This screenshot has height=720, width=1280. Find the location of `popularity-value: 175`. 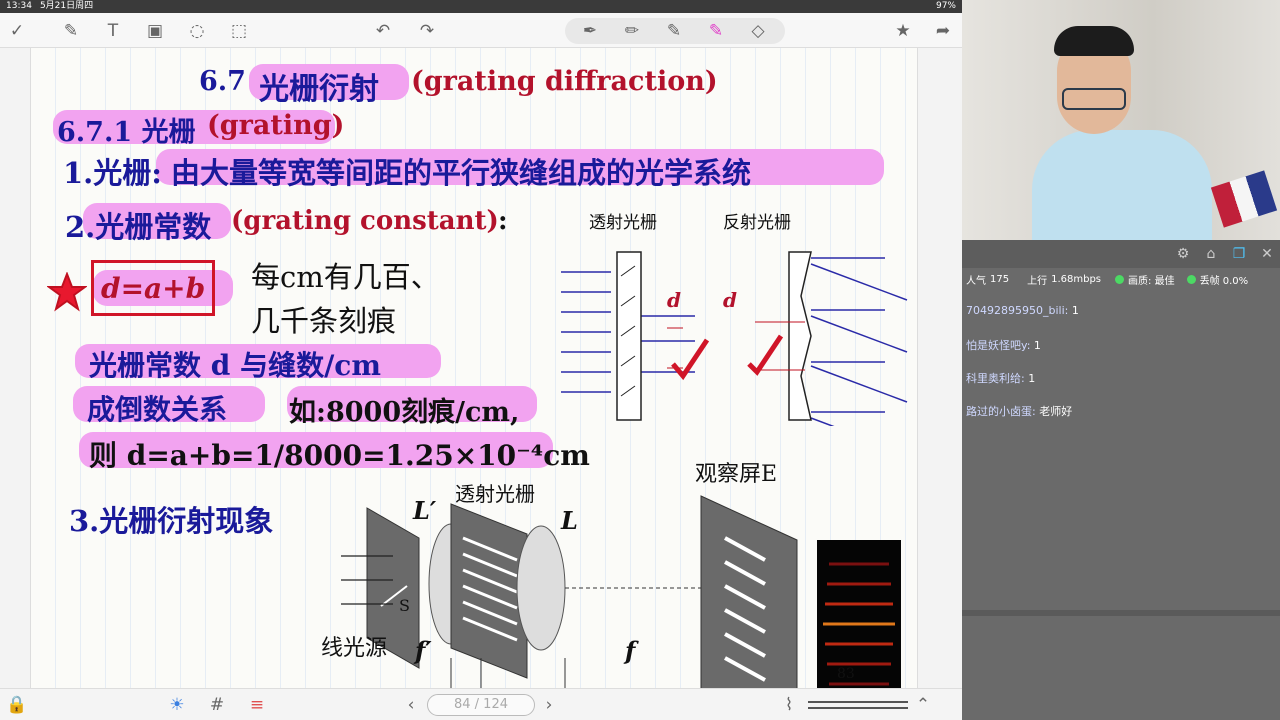

popularity-value: 175 is located at coordinates (1000, 279).